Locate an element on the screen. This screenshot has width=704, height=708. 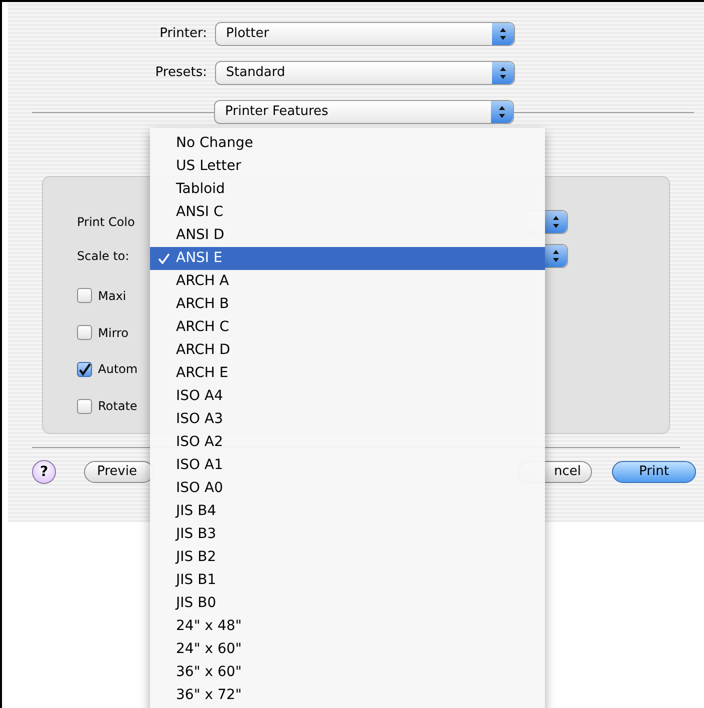
menu-item: ANSI E is located at coordinates (347, 258).